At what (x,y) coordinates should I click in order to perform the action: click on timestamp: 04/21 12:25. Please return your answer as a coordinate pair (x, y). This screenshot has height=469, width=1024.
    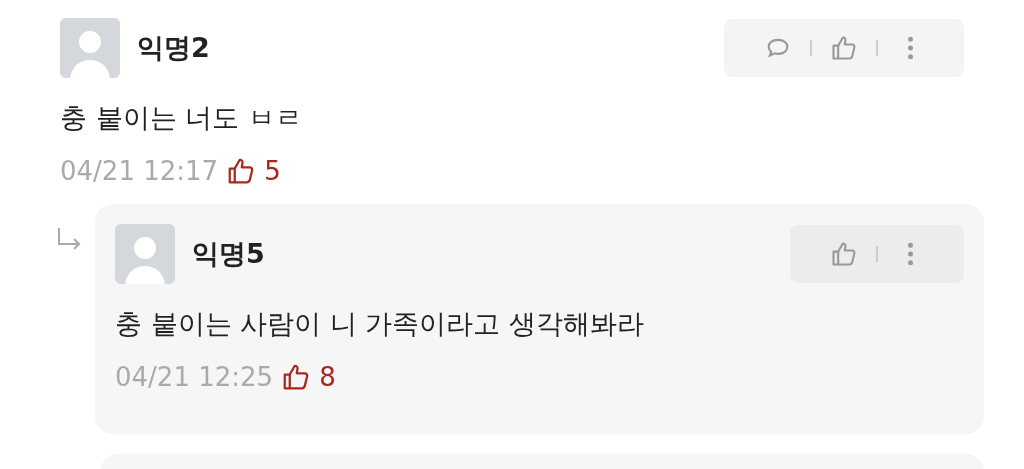
    Looking at the image, I should click on (194, 377).